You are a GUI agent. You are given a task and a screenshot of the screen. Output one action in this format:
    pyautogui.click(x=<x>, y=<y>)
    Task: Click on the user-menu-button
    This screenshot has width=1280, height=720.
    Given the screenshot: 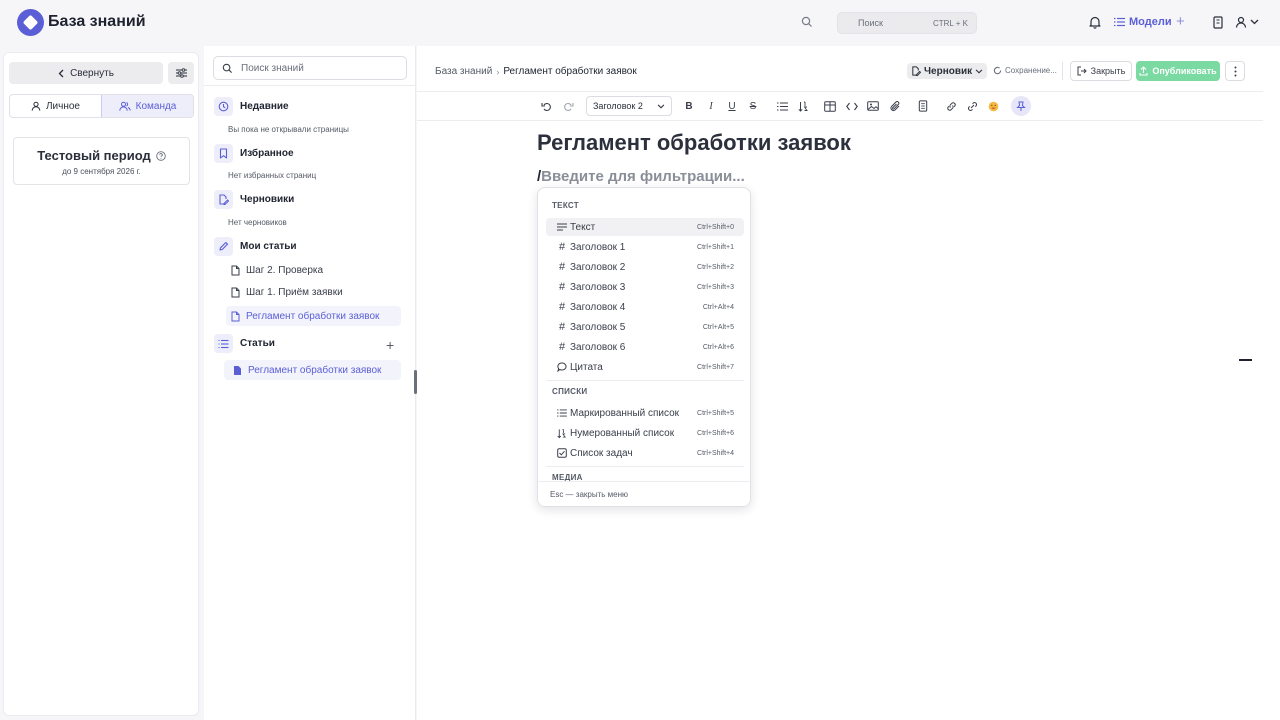 What is the action you would take?
    pyautogui.click(x=1247, y=22)
    